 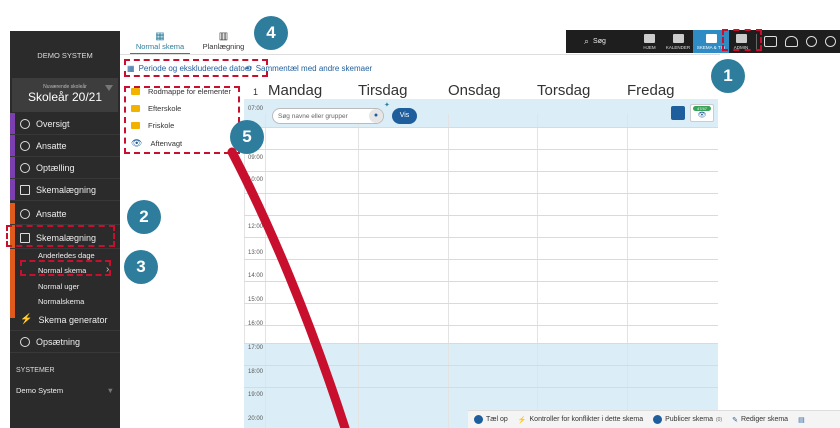 I want to click on day-header-friday: Fredag, so click(x=651, y=90).